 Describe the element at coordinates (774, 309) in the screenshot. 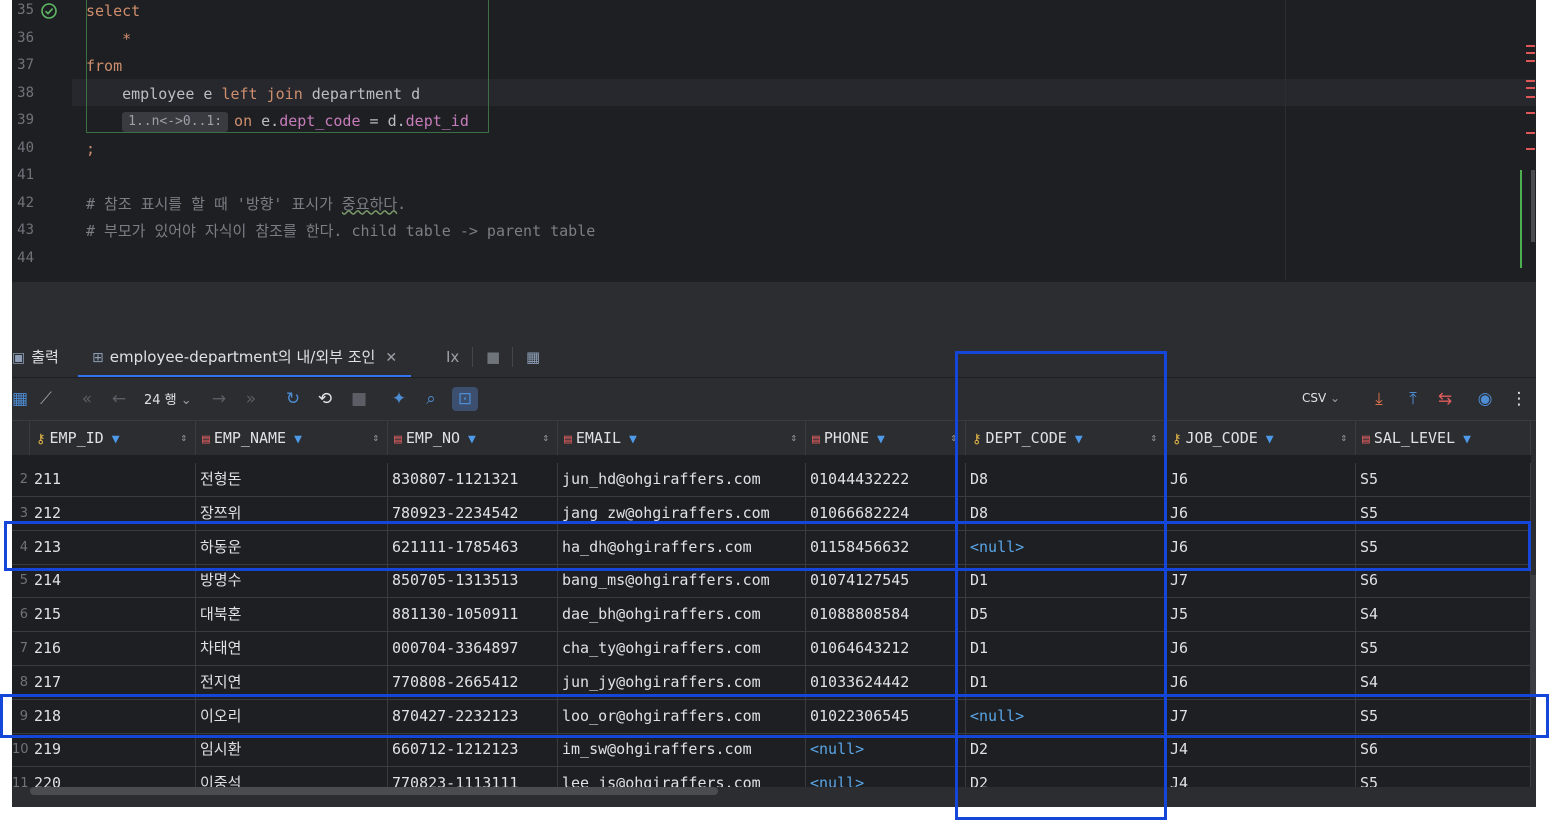

I see `panel-splitter` at that location.